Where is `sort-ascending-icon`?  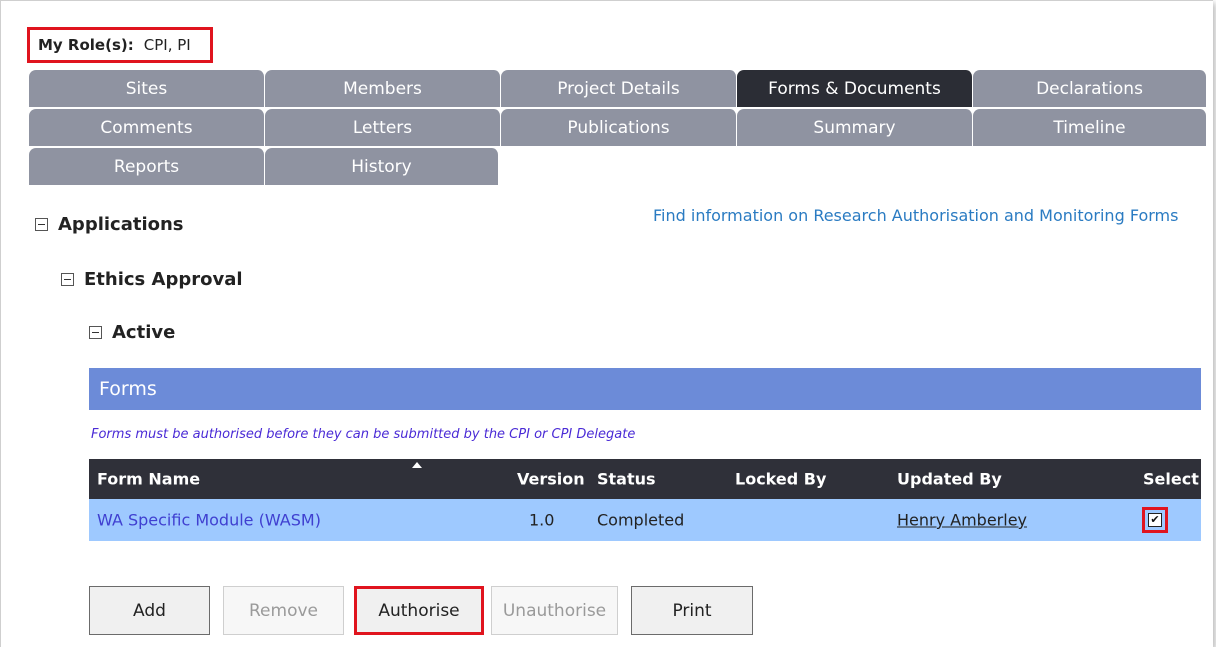
sort-ascending-icon is located at coordinates (417, 465).